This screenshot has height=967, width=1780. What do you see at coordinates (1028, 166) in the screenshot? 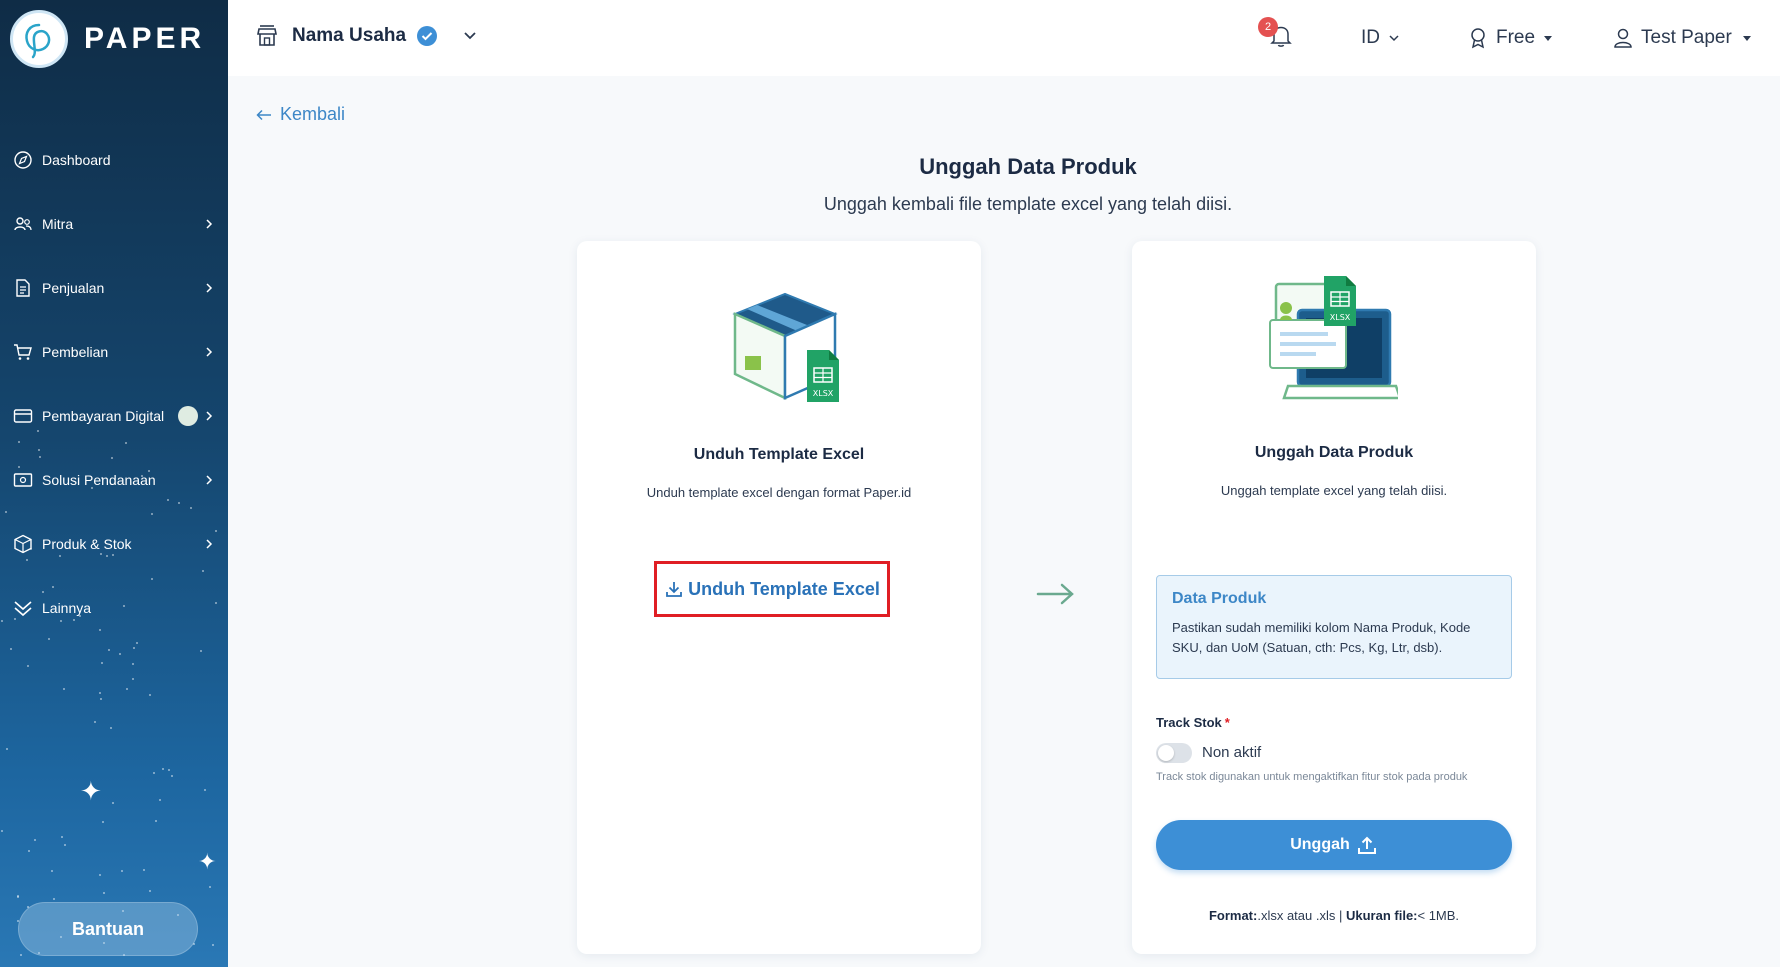
I see `page-title: Unggah Data Produk` at bounding box center [1028, 166].